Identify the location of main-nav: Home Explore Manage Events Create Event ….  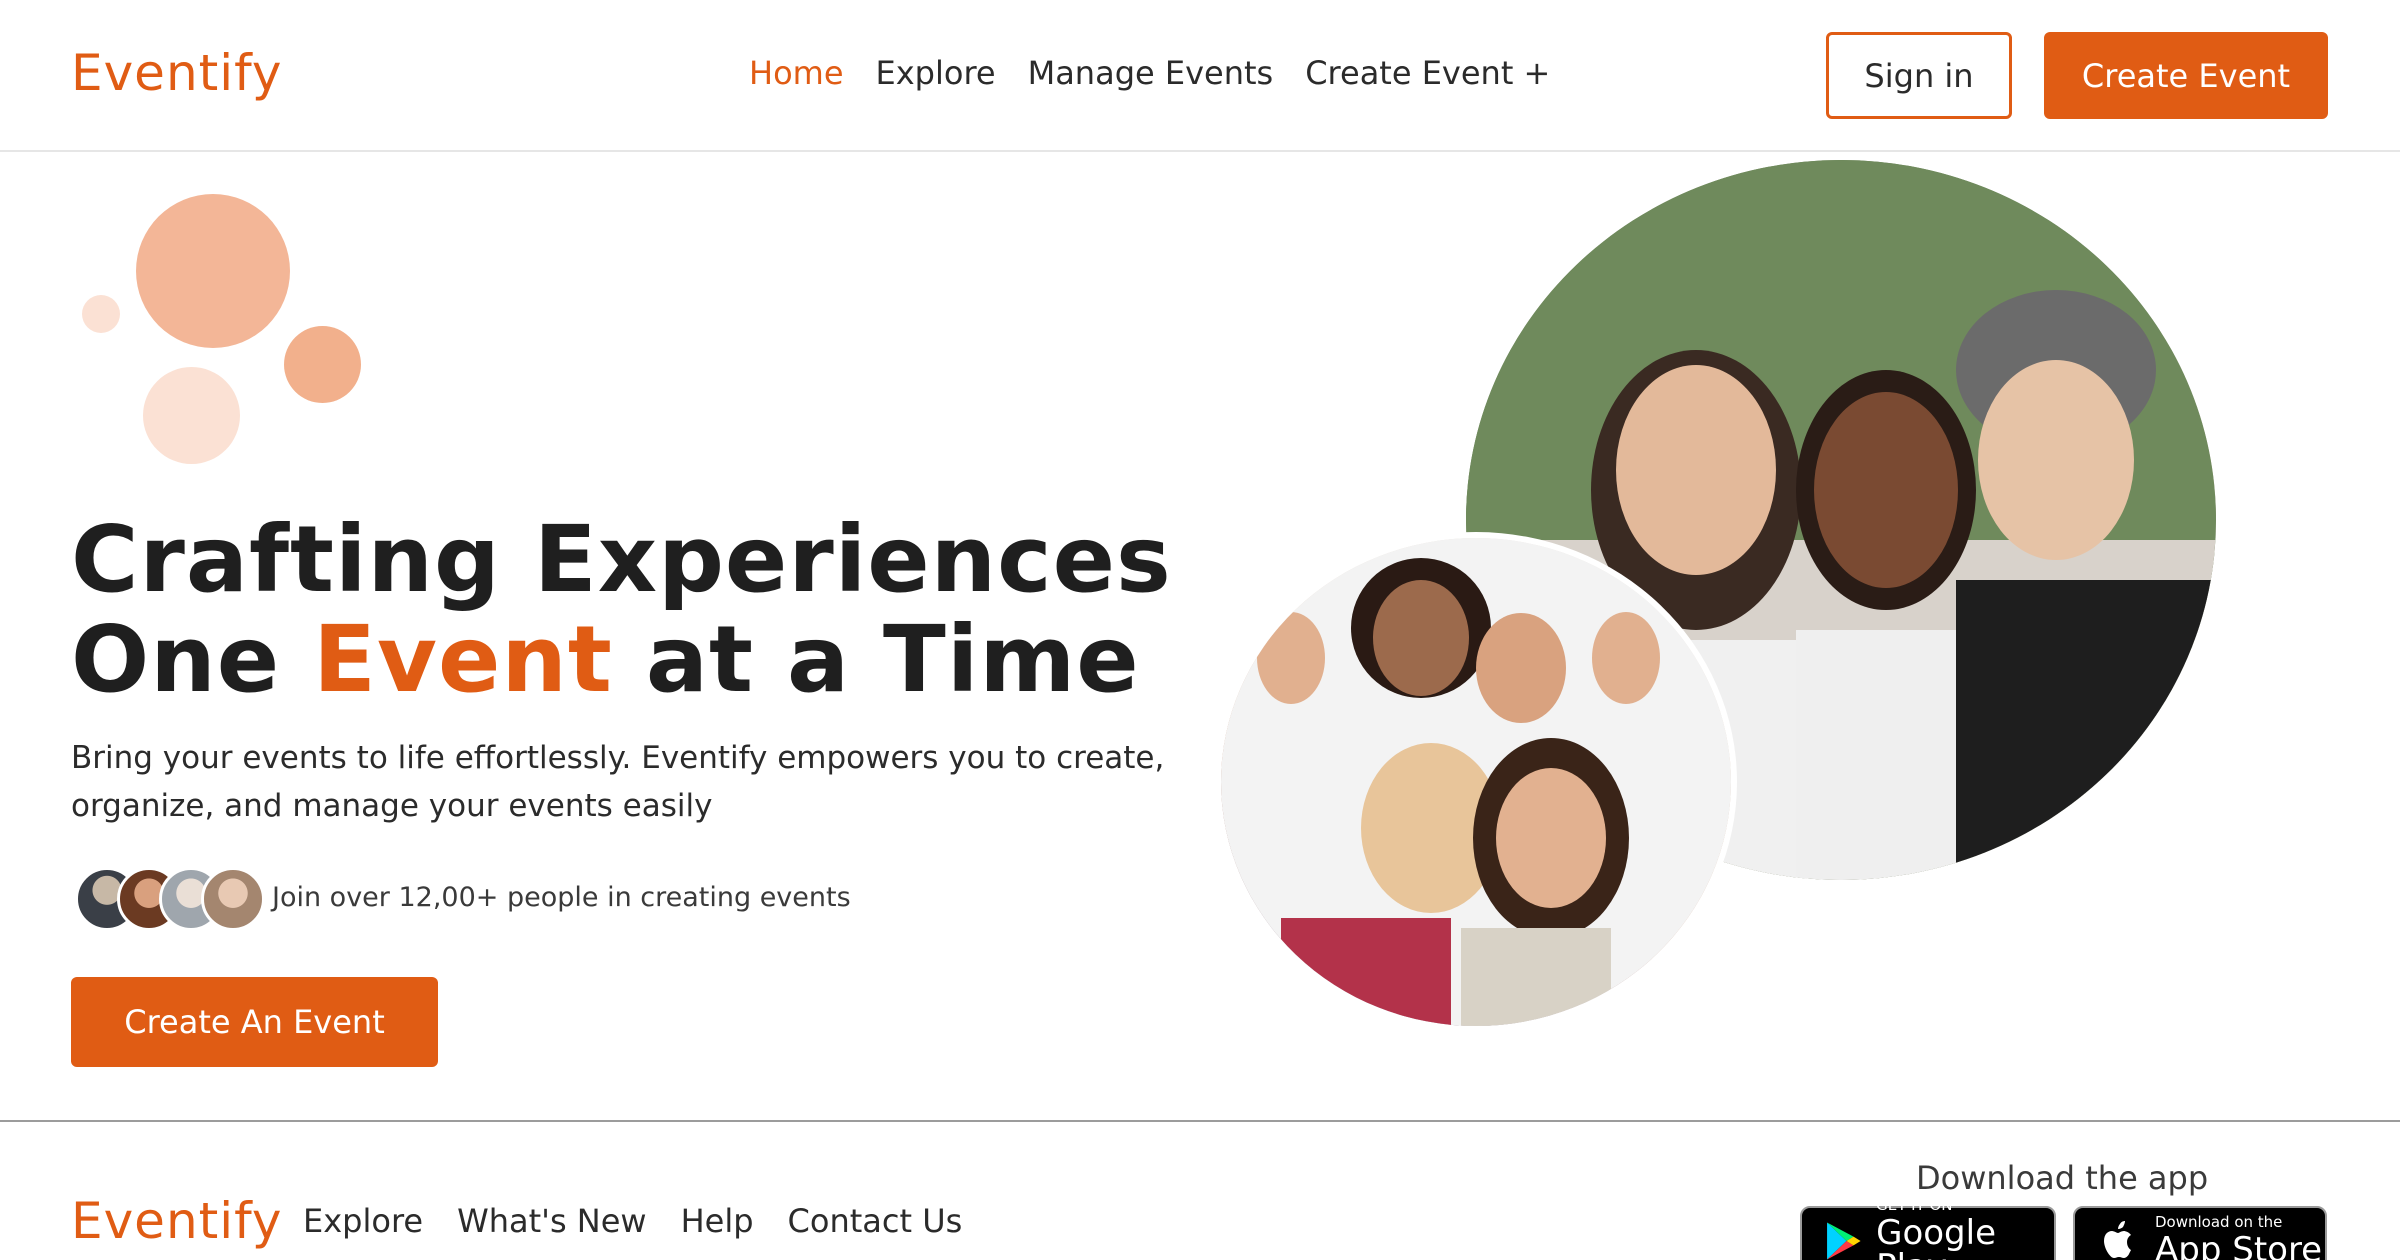
(1149, 73).